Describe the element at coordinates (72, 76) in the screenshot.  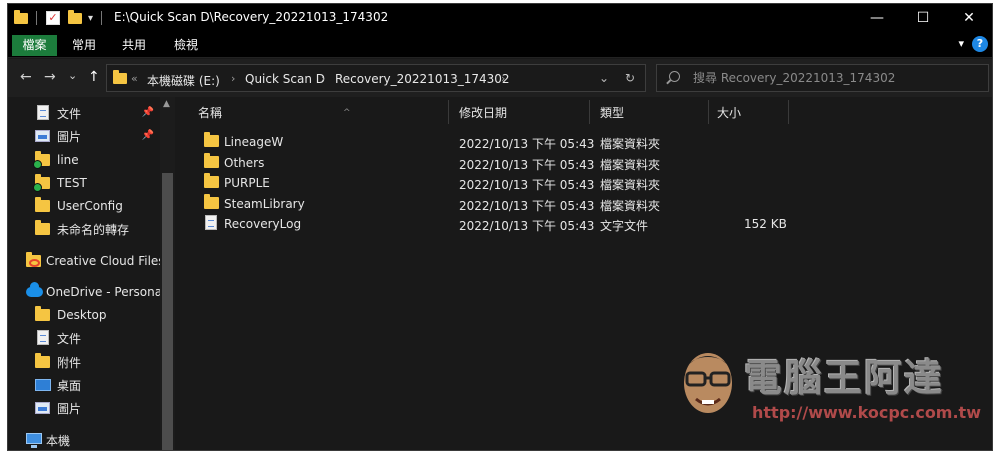
I see `recent-locations-button: ⌄` at that location.